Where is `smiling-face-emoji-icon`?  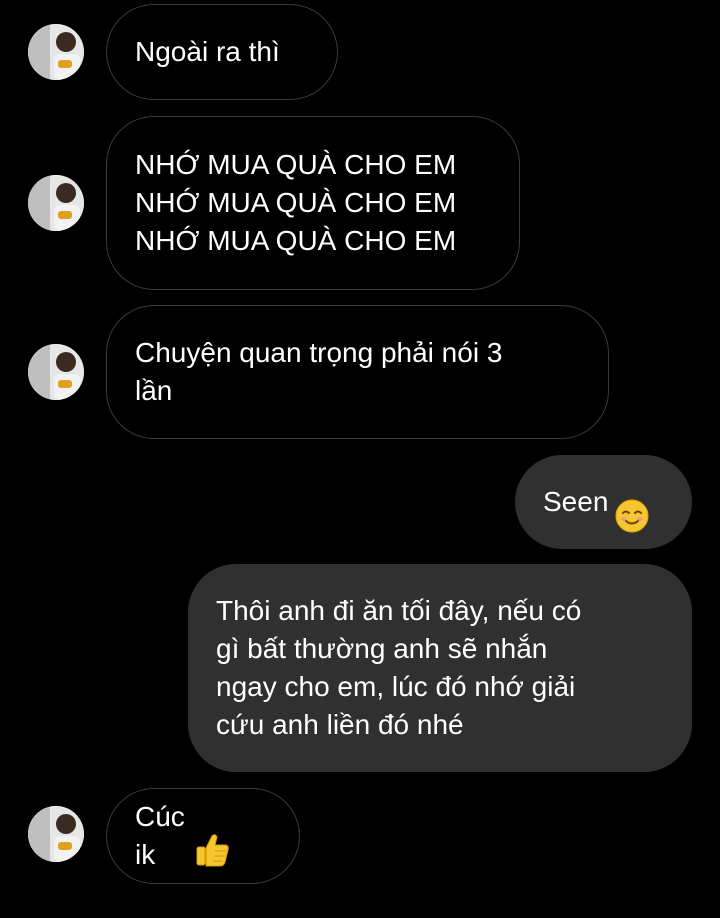
smiling-face-emoji-icon is located at coordinates (639, 502).